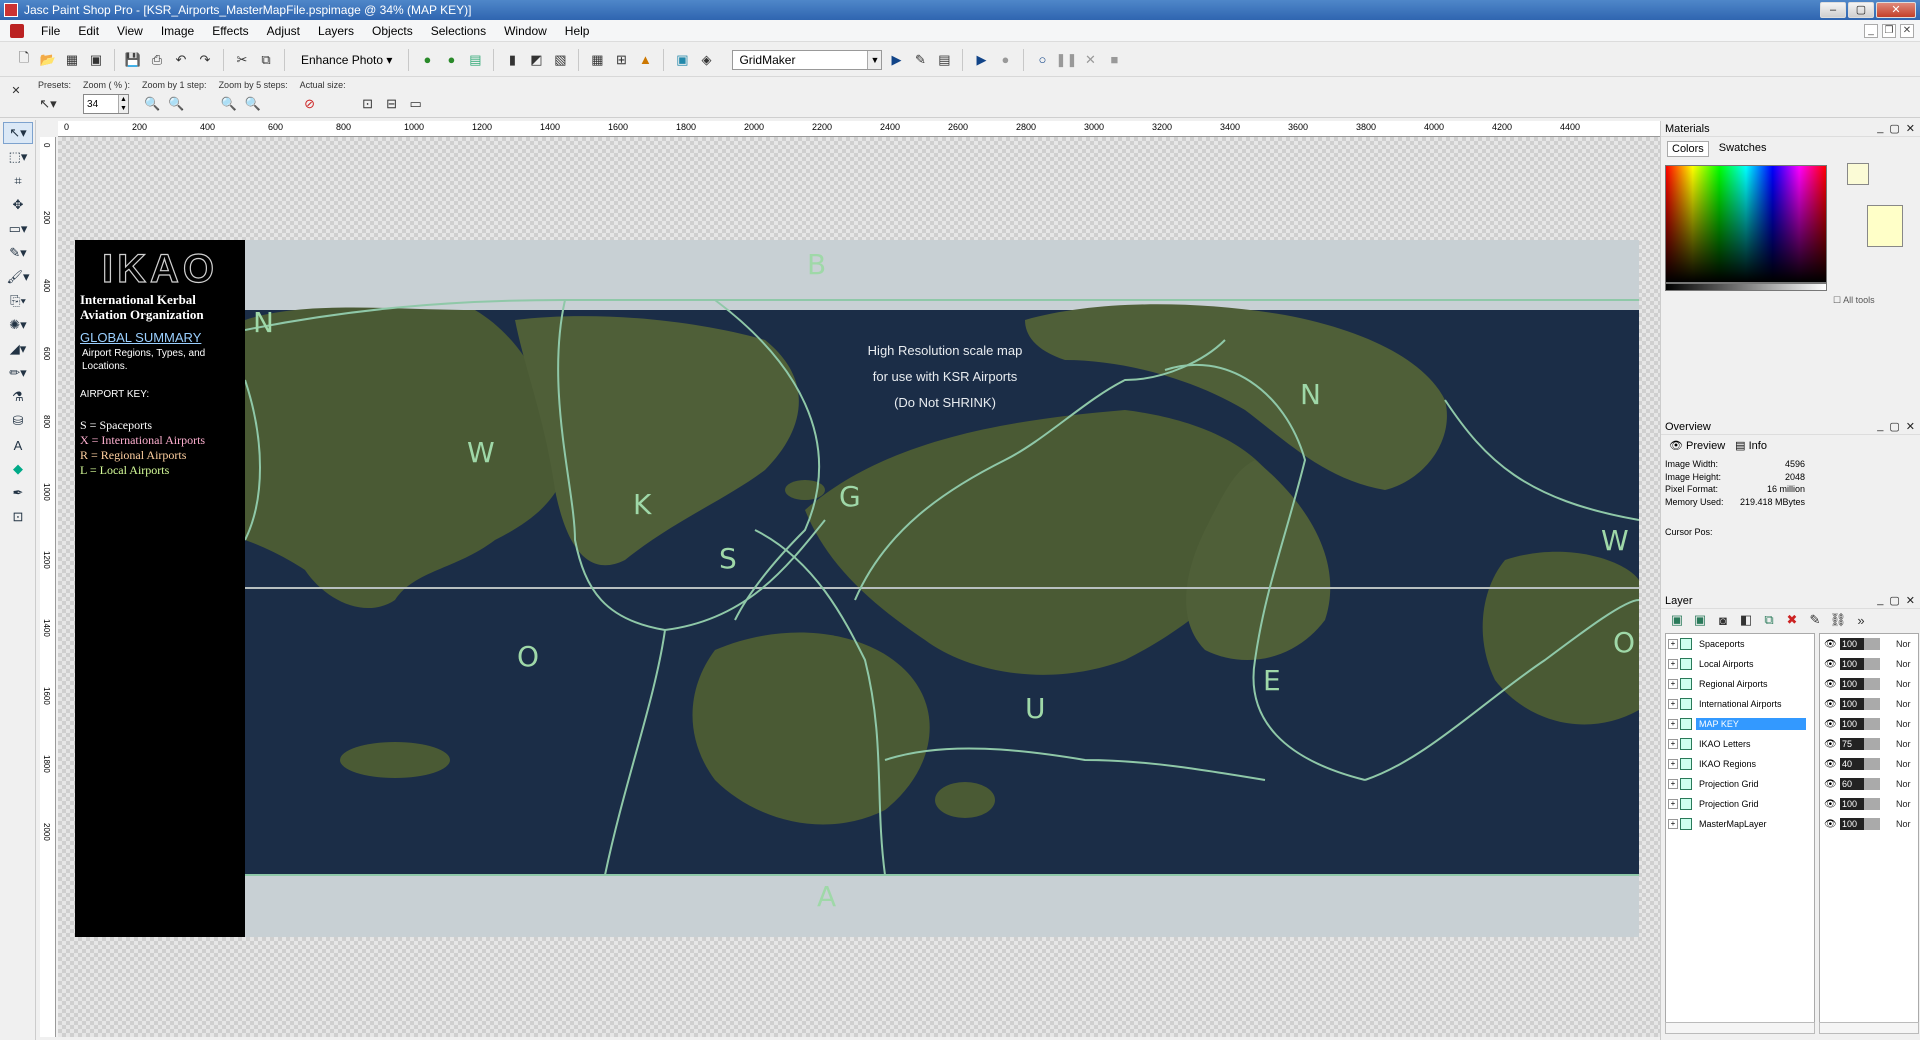  Describe the element at coordinates (1838, 620) in the screenshot. I see `link-layer-icon: ⛓` at that location.